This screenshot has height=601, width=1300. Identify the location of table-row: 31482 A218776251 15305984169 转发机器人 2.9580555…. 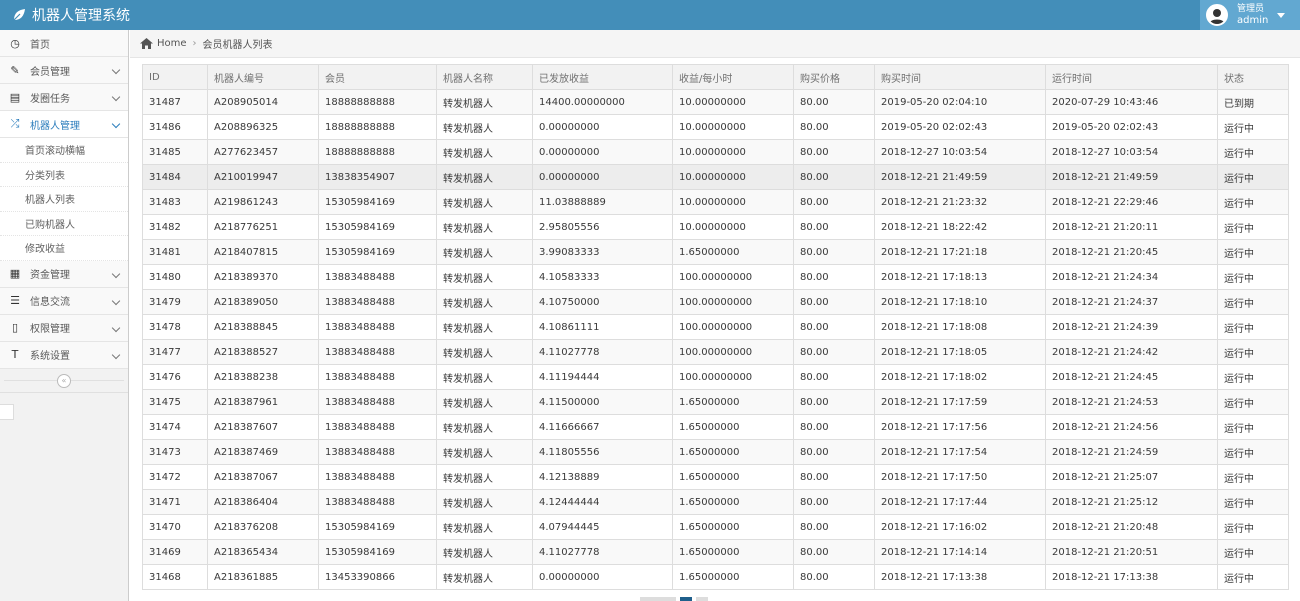
(715, 227).